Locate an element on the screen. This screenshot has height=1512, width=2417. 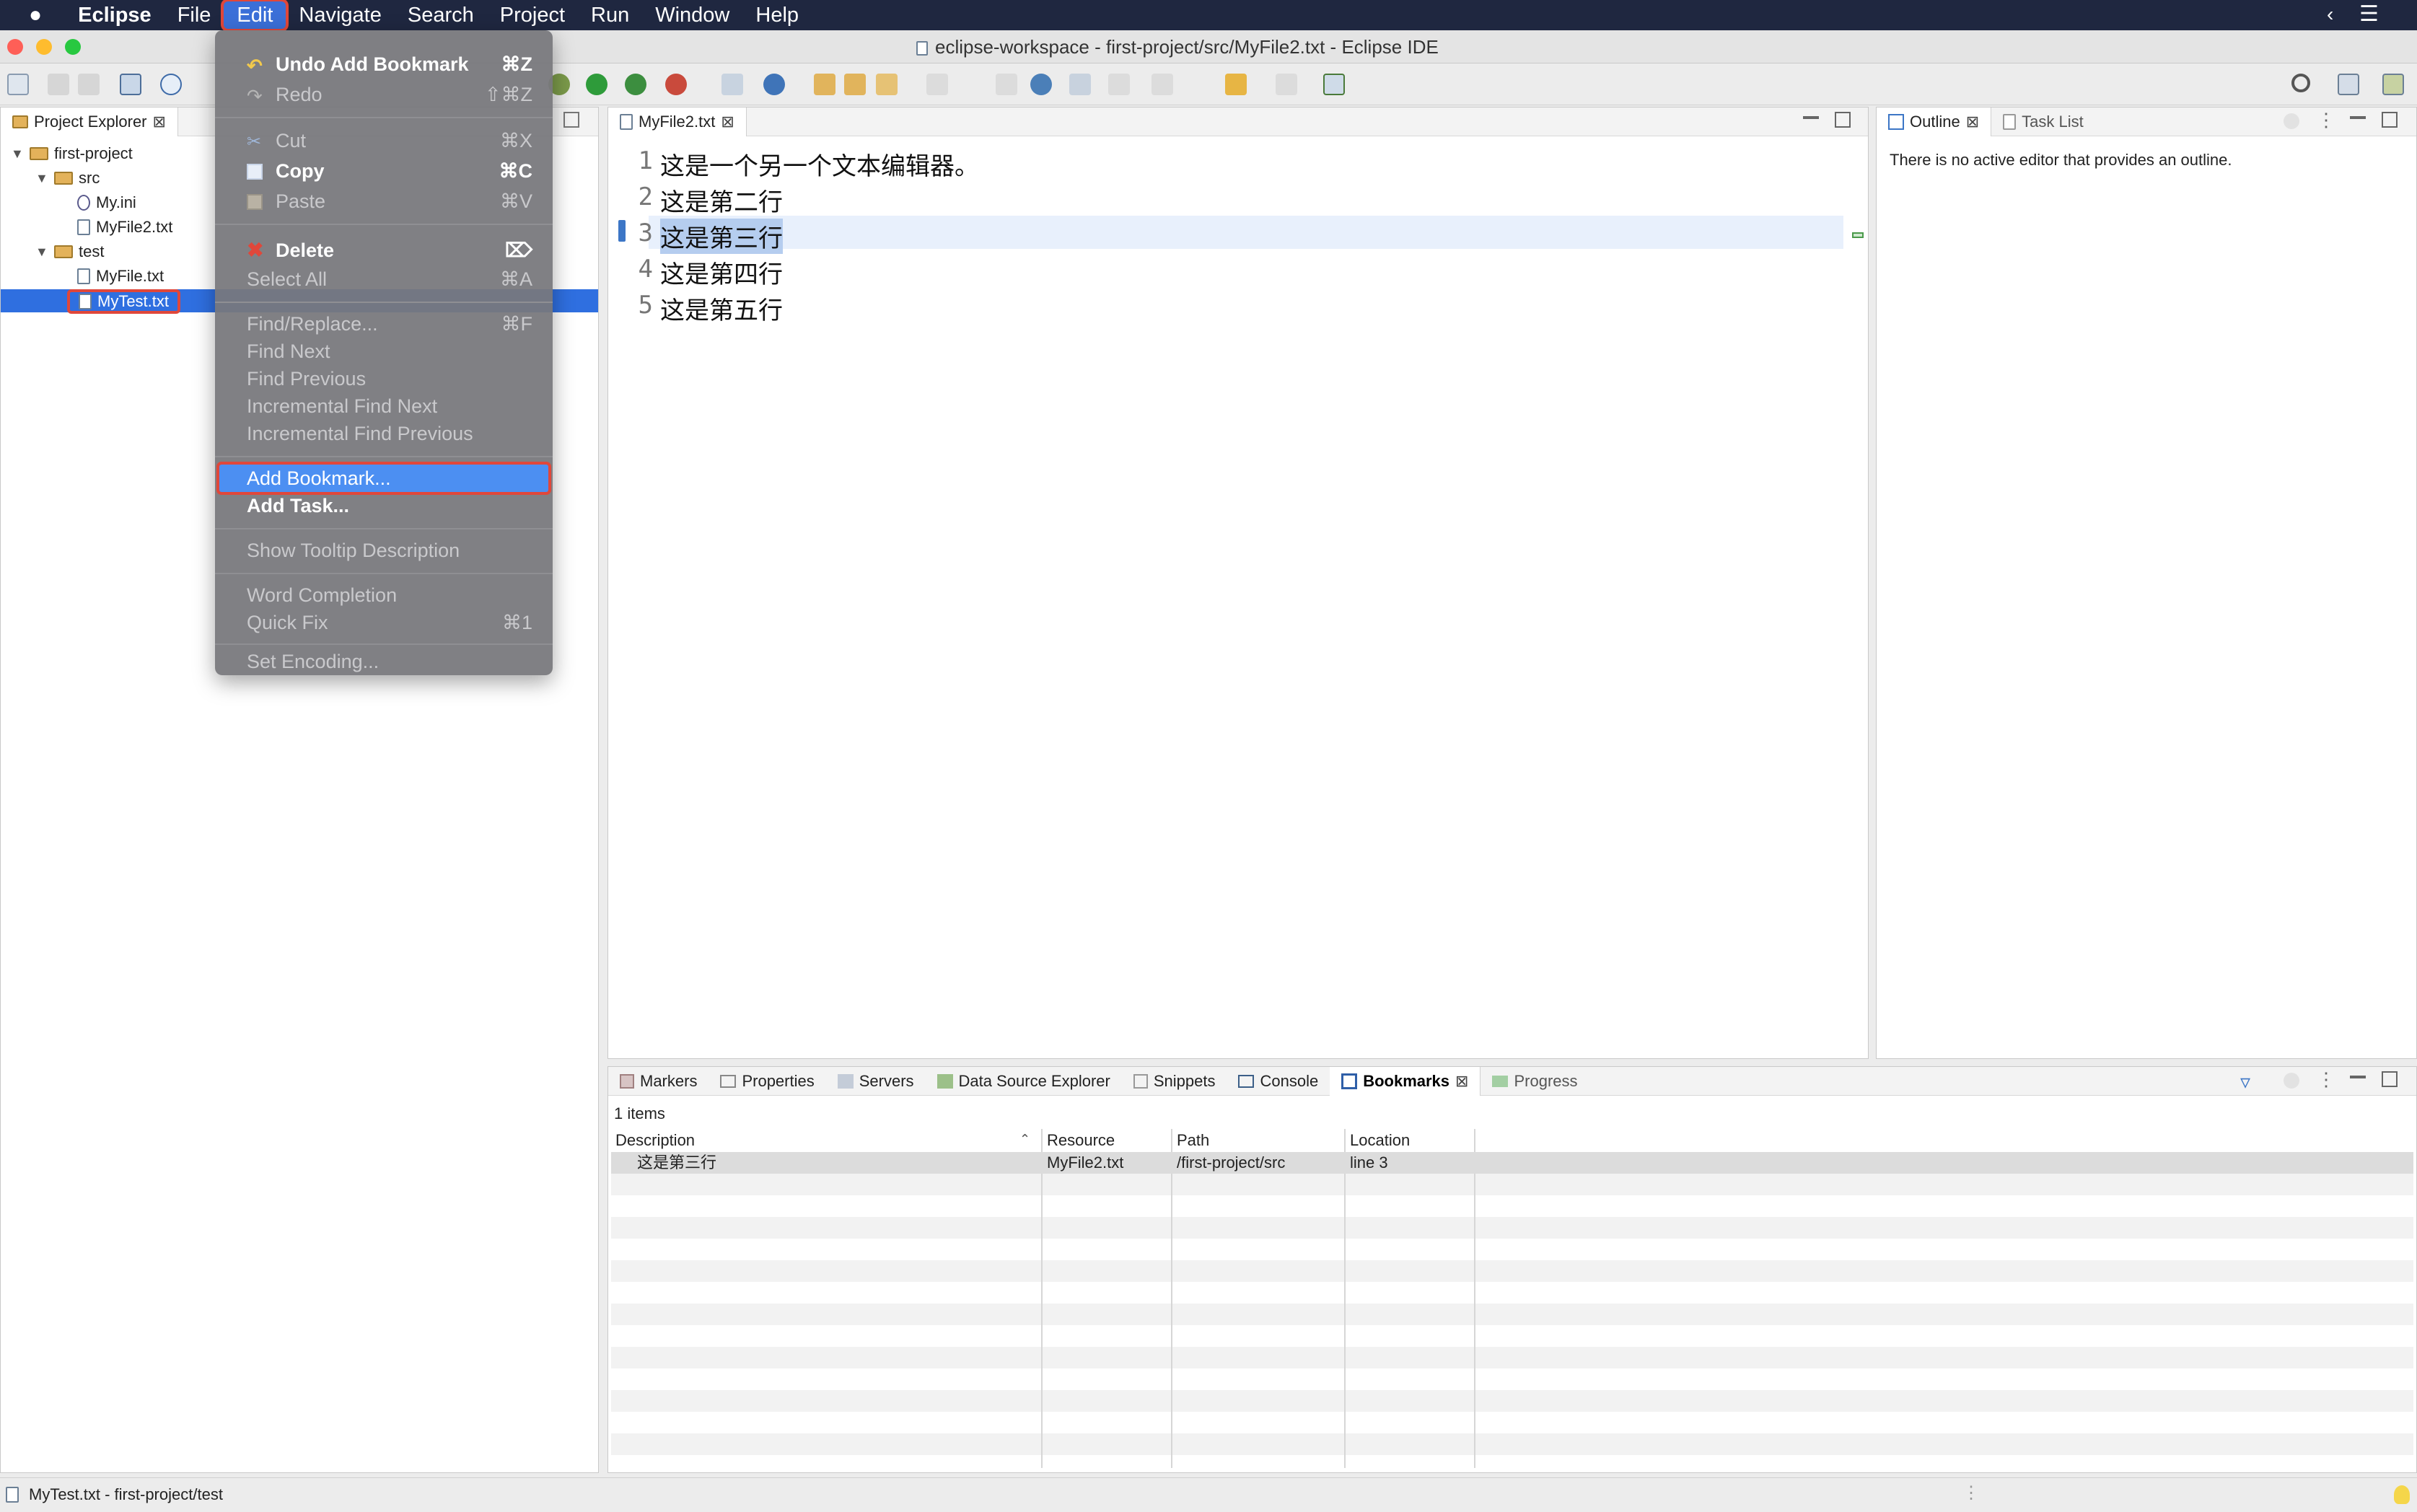
tab-myfile2: MyFile2.txt ⊠ is located at coordinates (678, 122).